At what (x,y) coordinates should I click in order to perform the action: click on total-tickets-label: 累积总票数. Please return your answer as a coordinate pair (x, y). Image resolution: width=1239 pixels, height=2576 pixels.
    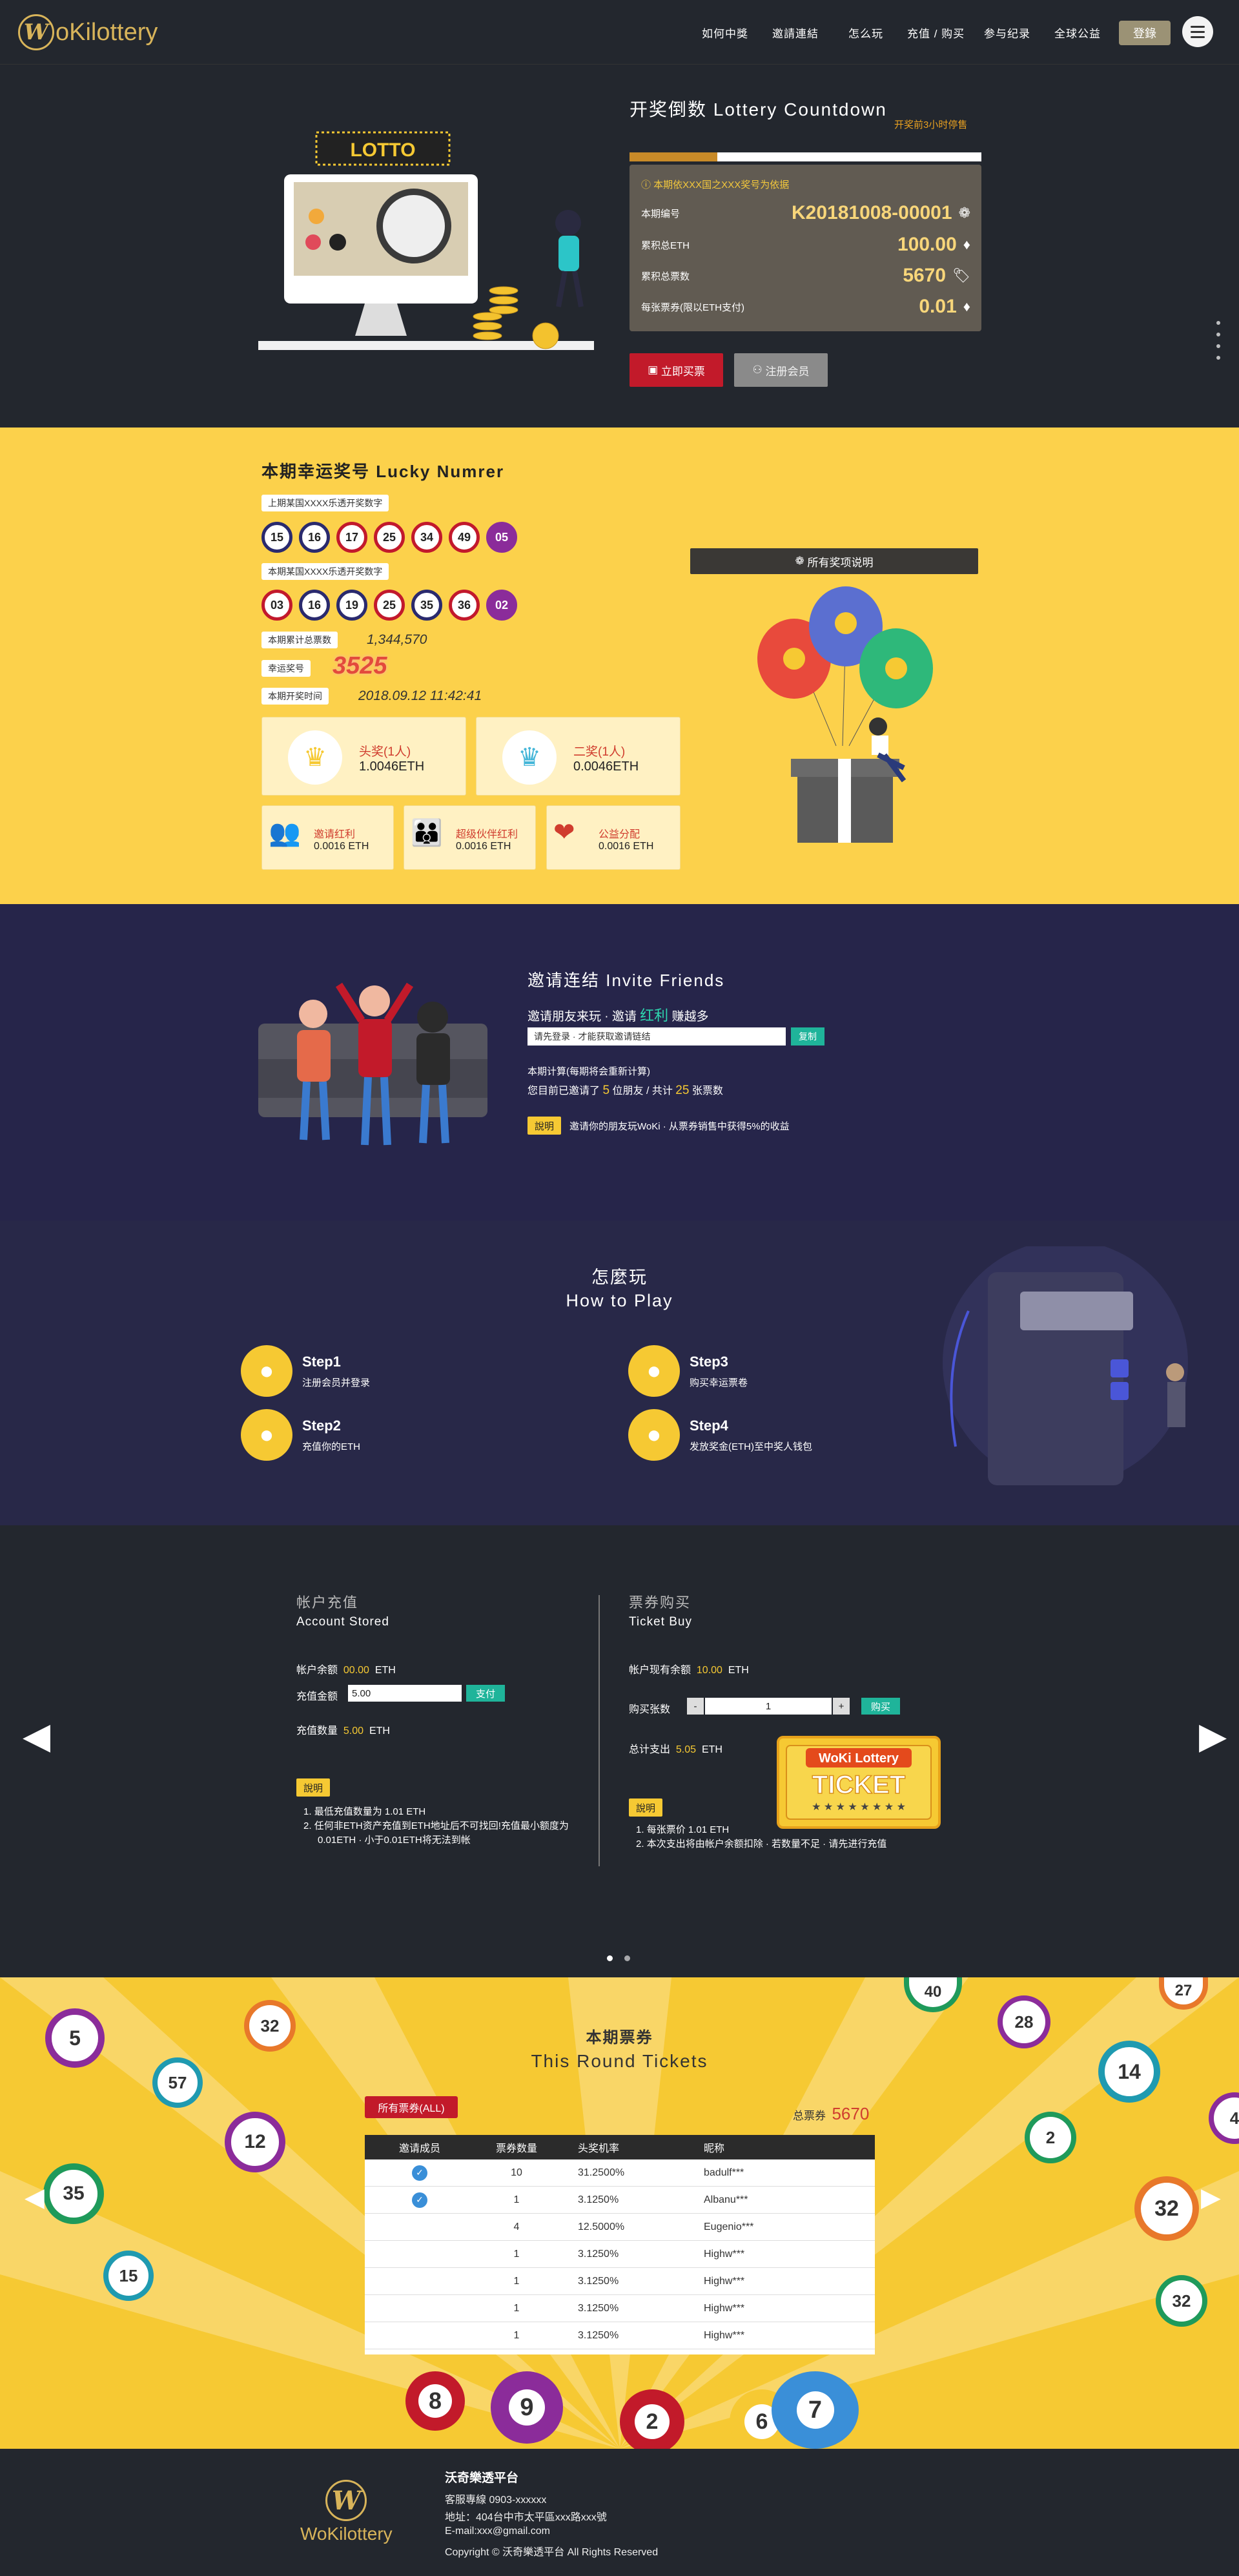
    Looking at the image, I should click on (665, 276).